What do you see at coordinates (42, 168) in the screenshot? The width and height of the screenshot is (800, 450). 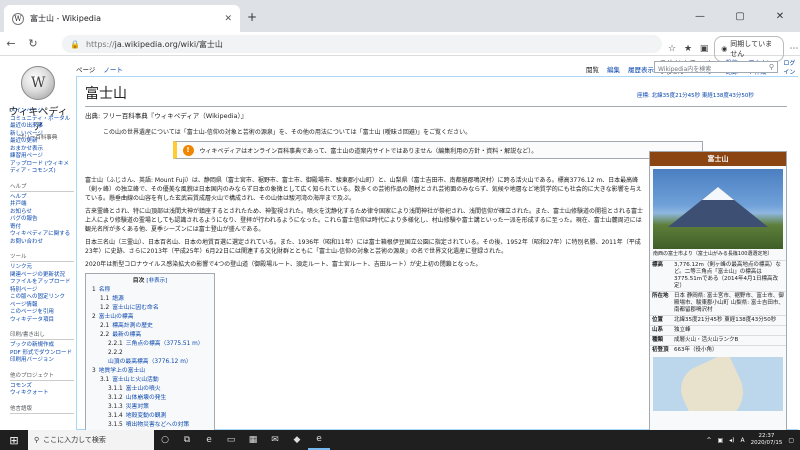 I see `sidebar-link: アップロード (ウィキメディア・コモンズ)` at bounding box center [42, 168].